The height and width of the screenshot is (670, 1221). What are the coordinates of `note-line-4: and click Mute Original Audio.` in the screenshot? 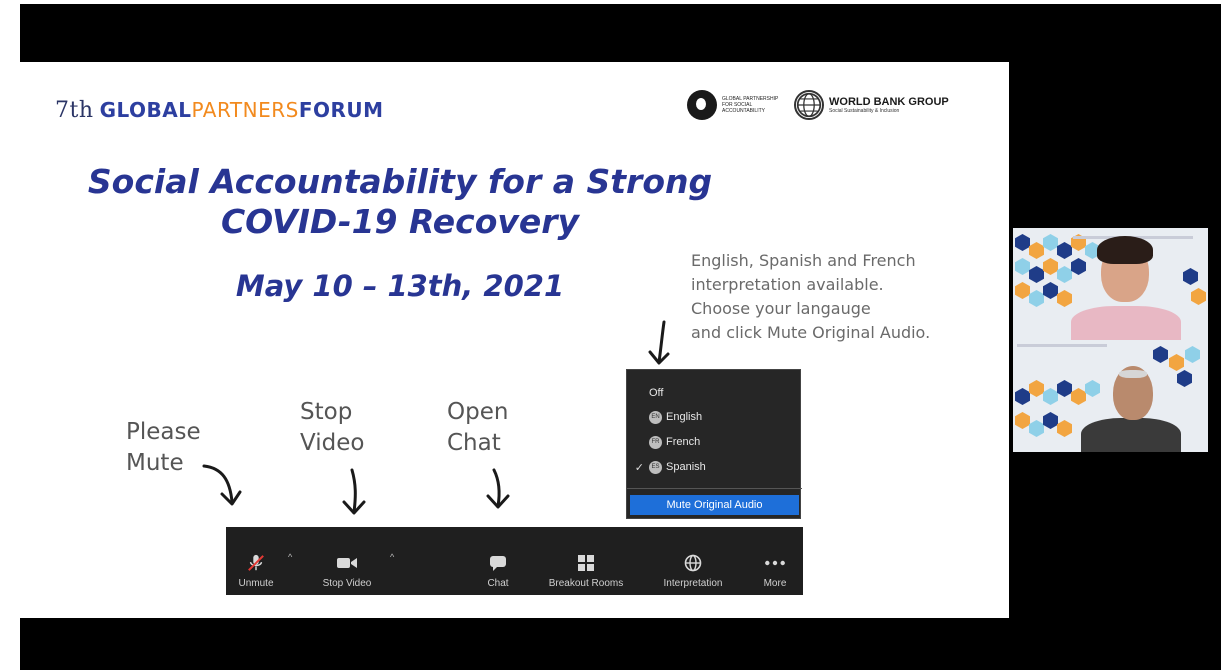 It's located at (811, 332).